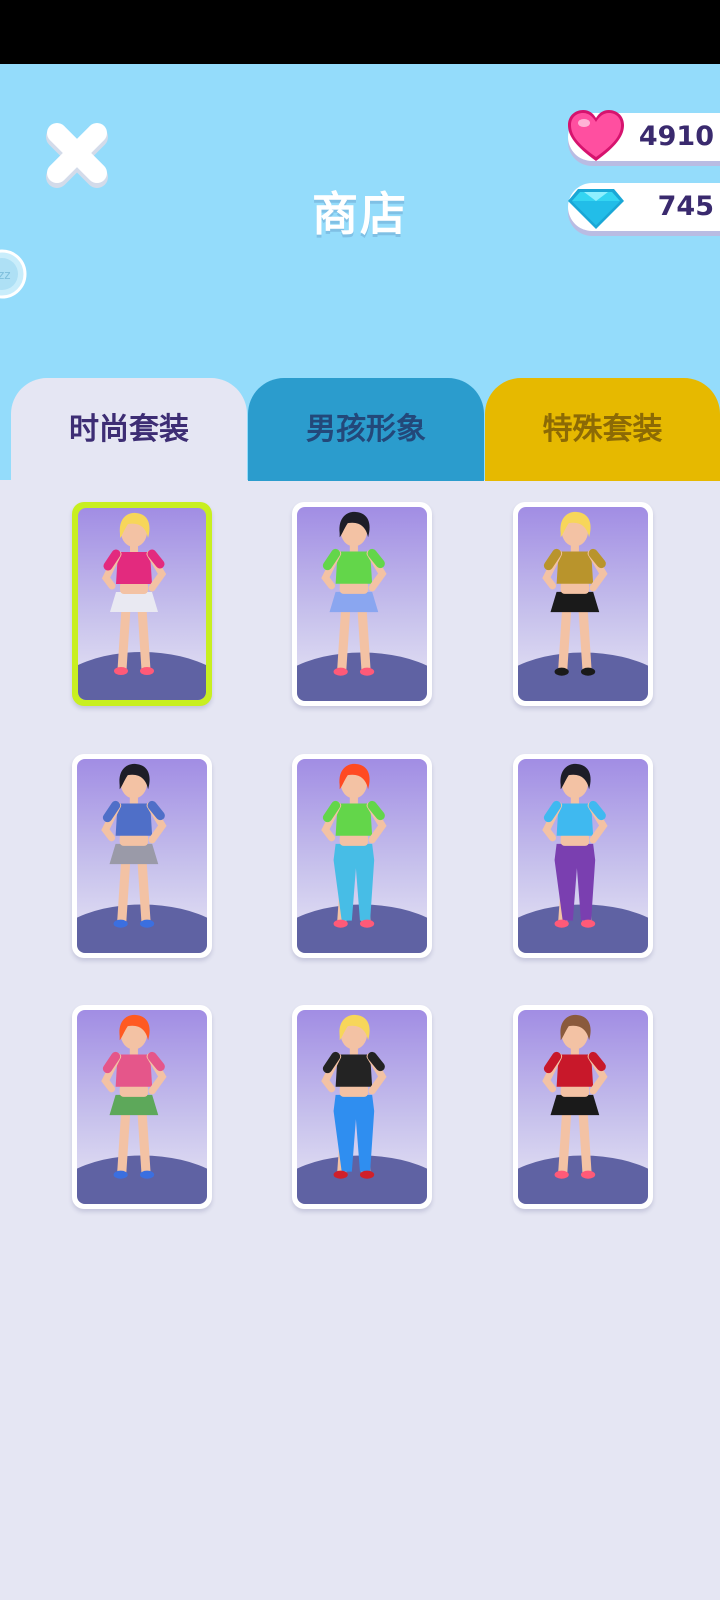 This screenshot has height=1600, width=720. I want to click on tab-boy-looks: 男孩形象, so click(366, 429).